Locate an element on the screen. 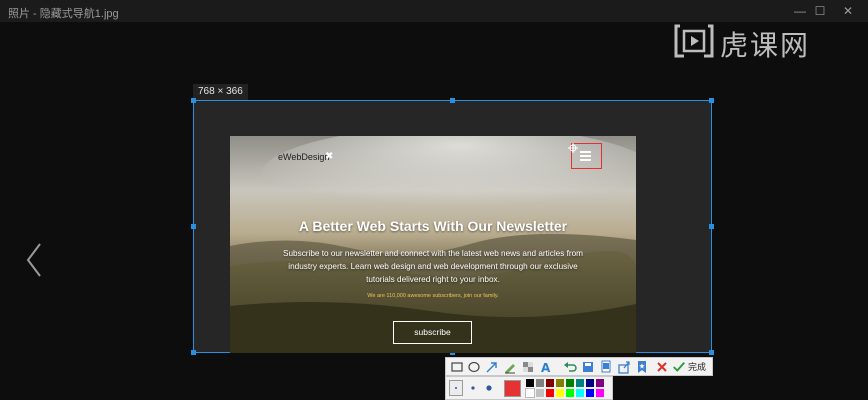 The width and height of the screenshot is (868, 400). checkmark-icon is located at coordinates (679, 367).